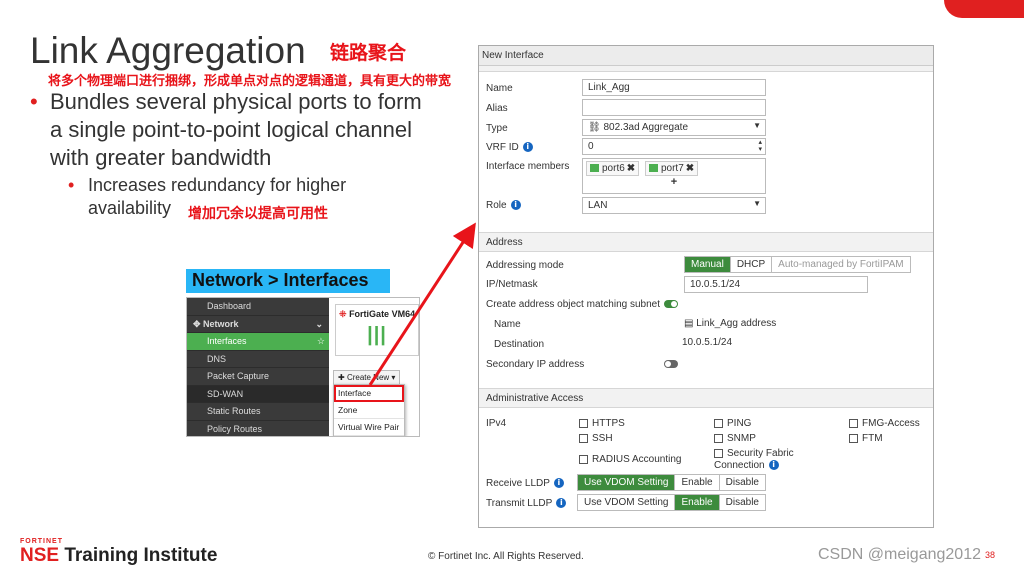 This screenshot has height=575, width=1024. Describe the element at coordinates (369, 410) in the screenshot. I see `menu-item-zone: Zone` at that location.